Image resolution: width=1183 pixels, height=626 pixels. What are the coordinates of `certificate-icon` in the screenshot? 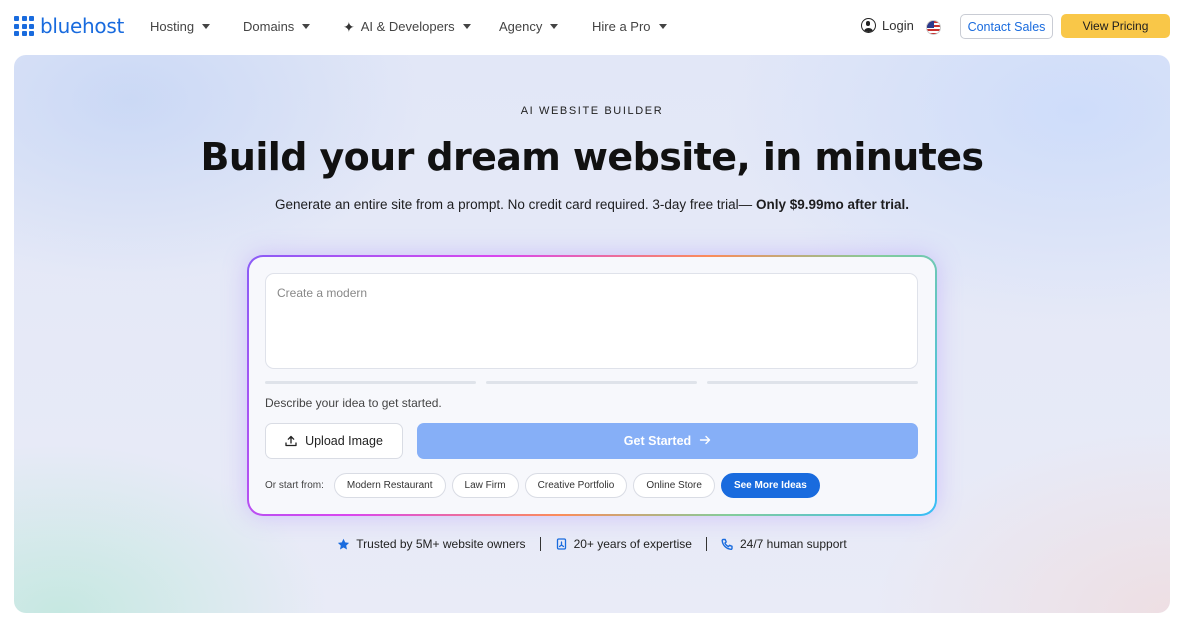 It's located at (561, 544).